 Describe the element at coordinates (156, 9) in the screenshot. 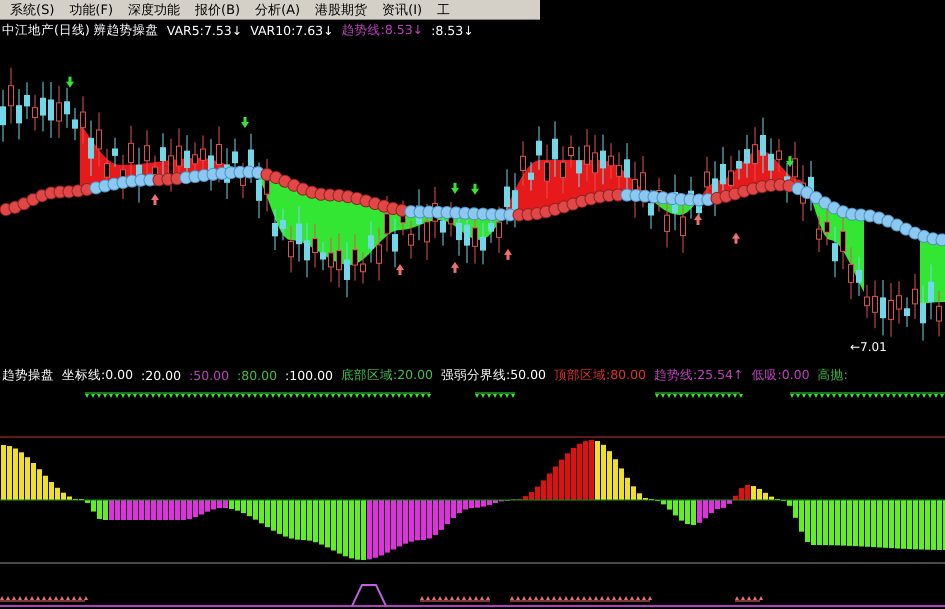

I see `menu-item: 深度功能` at that location.